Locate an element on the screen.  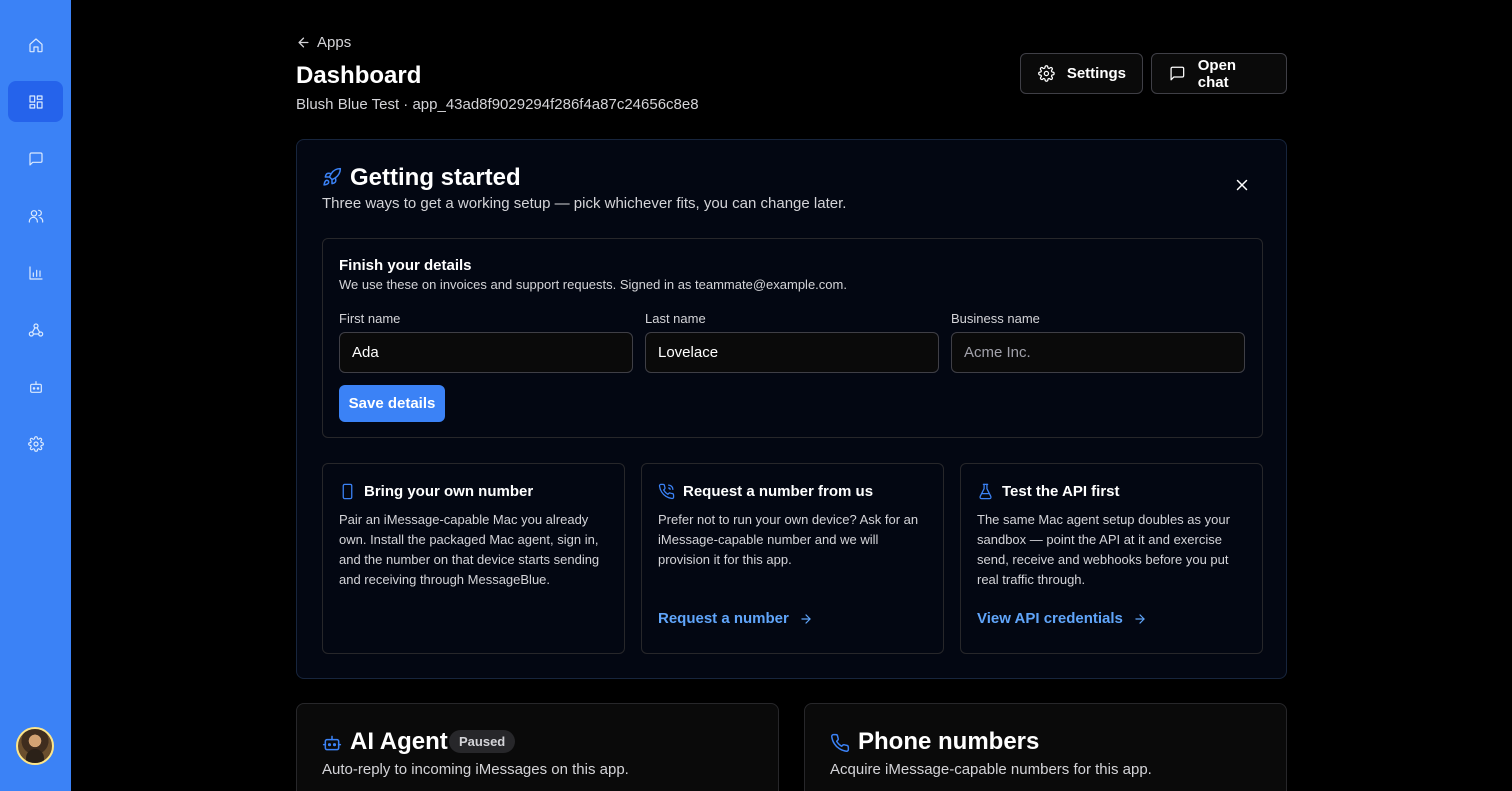
chart-icon is located at coordinates (35, 272).